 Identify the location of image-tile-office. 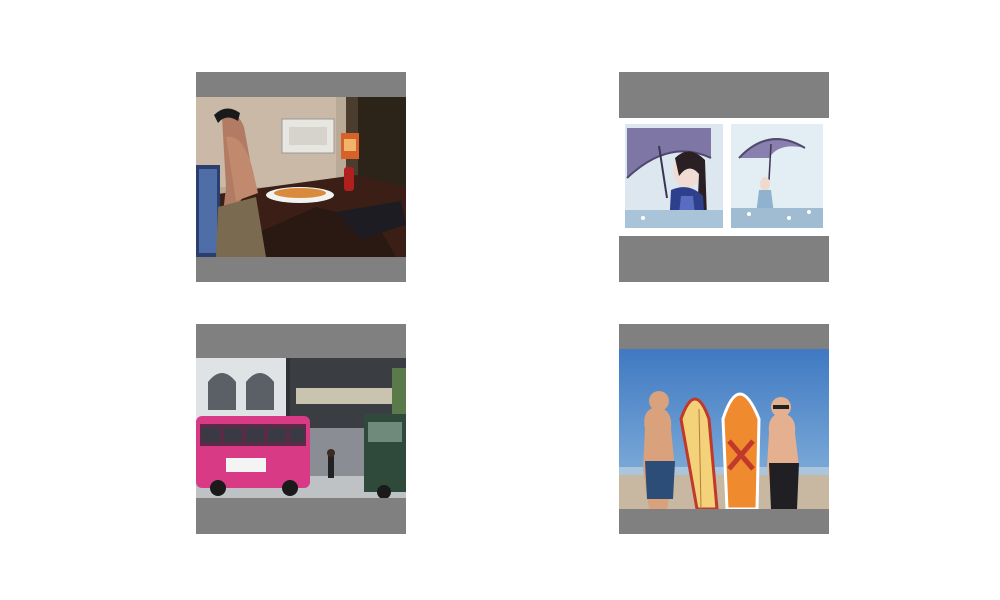
(301, 177).